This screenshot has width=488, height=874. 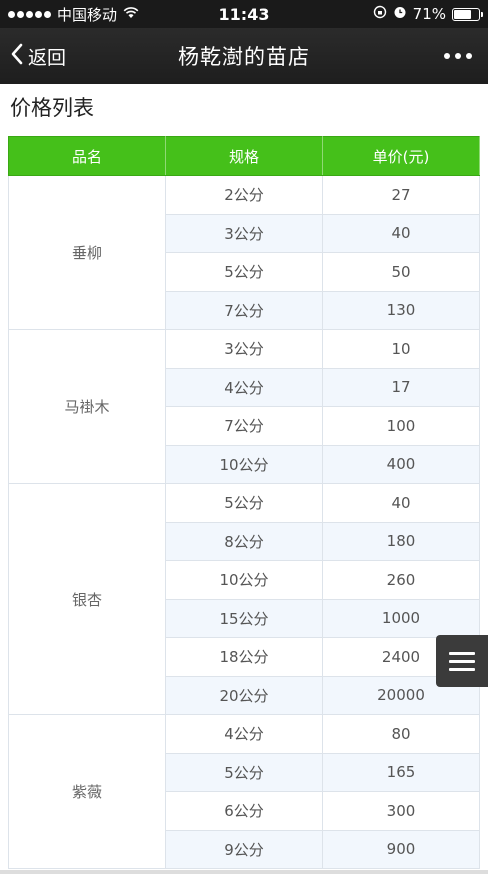 What do you see at coordinates (401, 772) in the screenshot?
I see `price-cell: 165` at bounding box center [401, 772].